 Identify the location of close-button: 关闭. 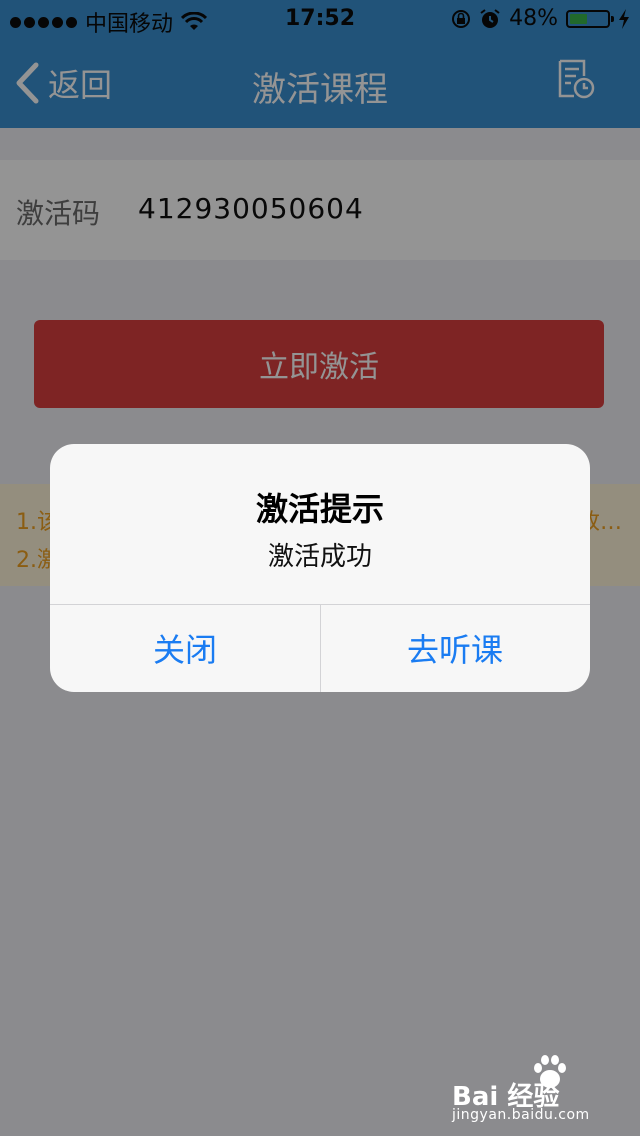
(185, 648).